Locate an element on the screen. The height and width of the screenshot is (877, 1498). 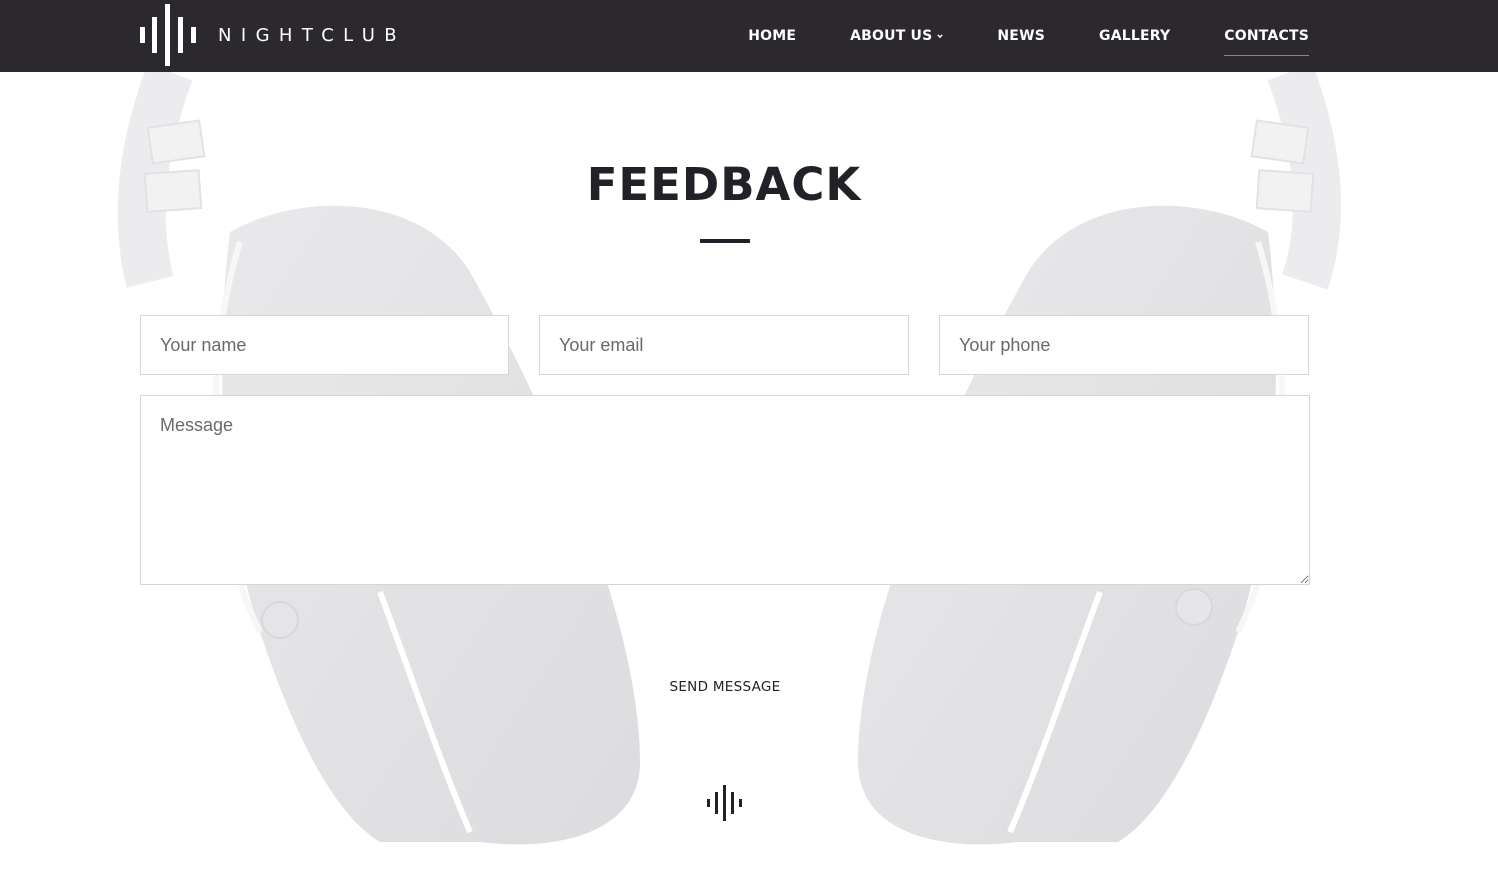
nav-item-contacts: CONTACTS is located at coordinates (1266, 36).